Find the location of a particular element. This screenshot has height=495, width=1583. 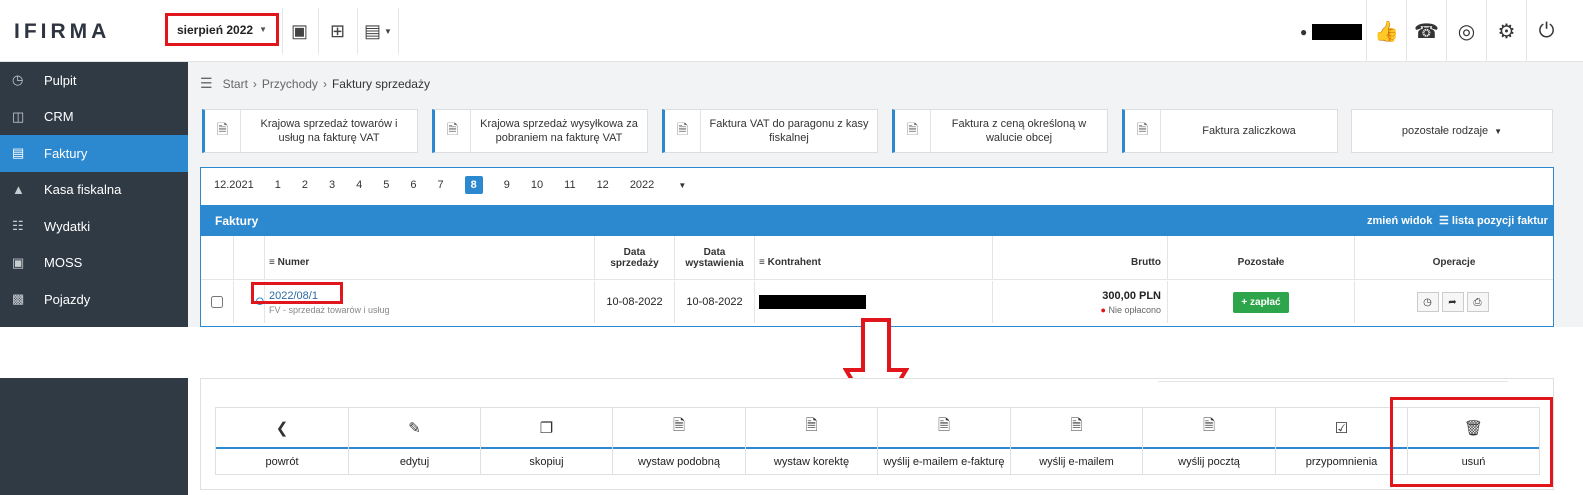

list-doc-icon: ▤ is located at coordinates (373, 30).